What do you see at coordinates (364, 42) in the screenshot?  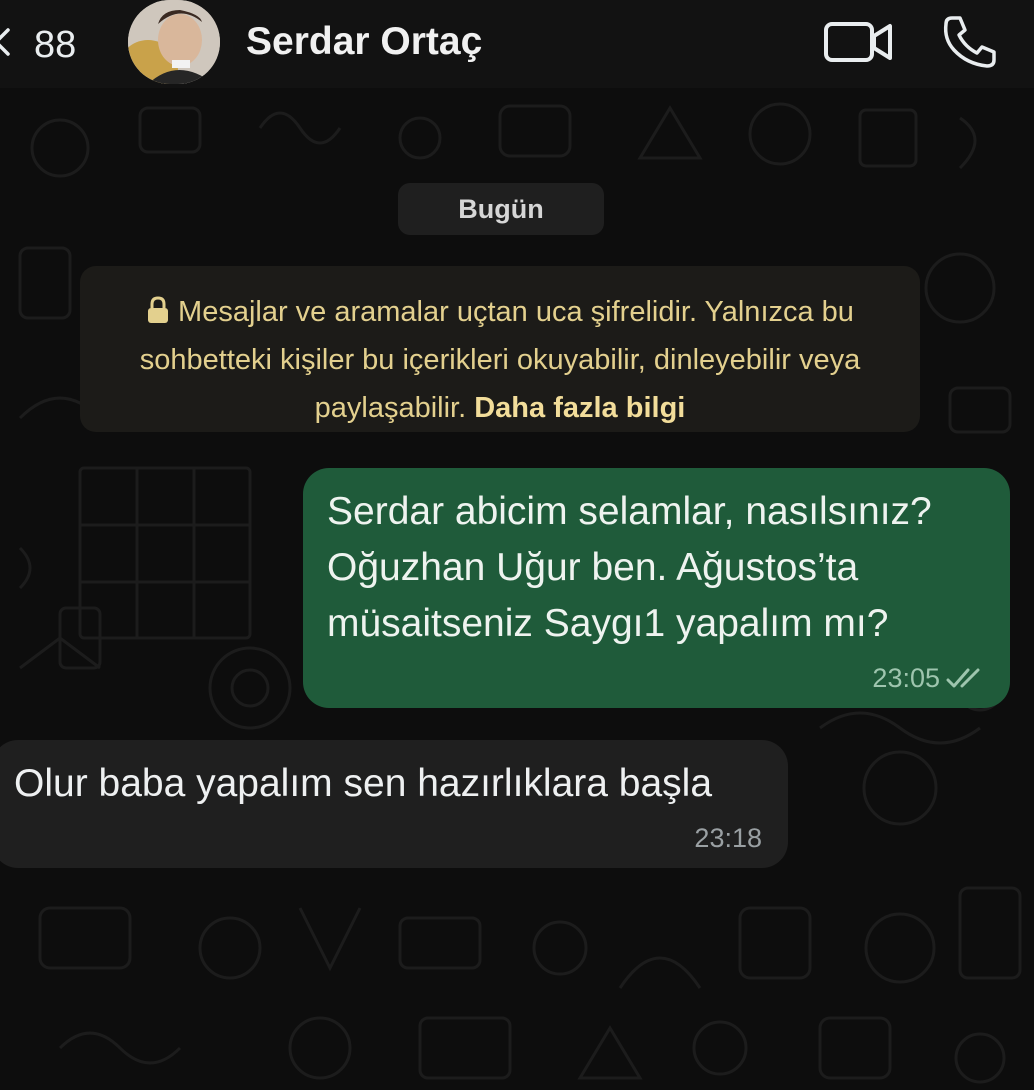 I see `contact-name: Serdar Ortaç` at bounding box center [364, 42].